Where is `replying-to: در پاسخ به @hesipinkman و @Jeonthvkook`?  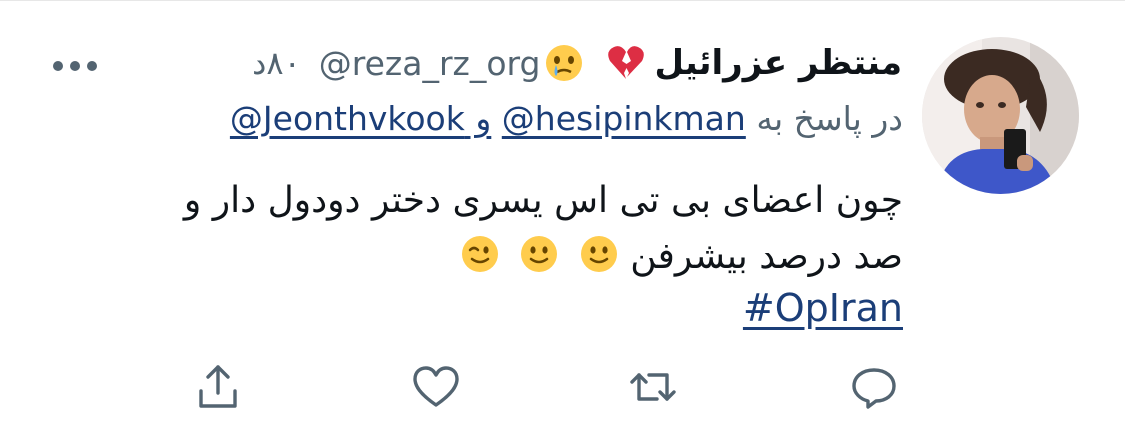
replying-to: در پاسخ به @hesipinkman و @Jeonthvkook is located at coordinates (566, 118).